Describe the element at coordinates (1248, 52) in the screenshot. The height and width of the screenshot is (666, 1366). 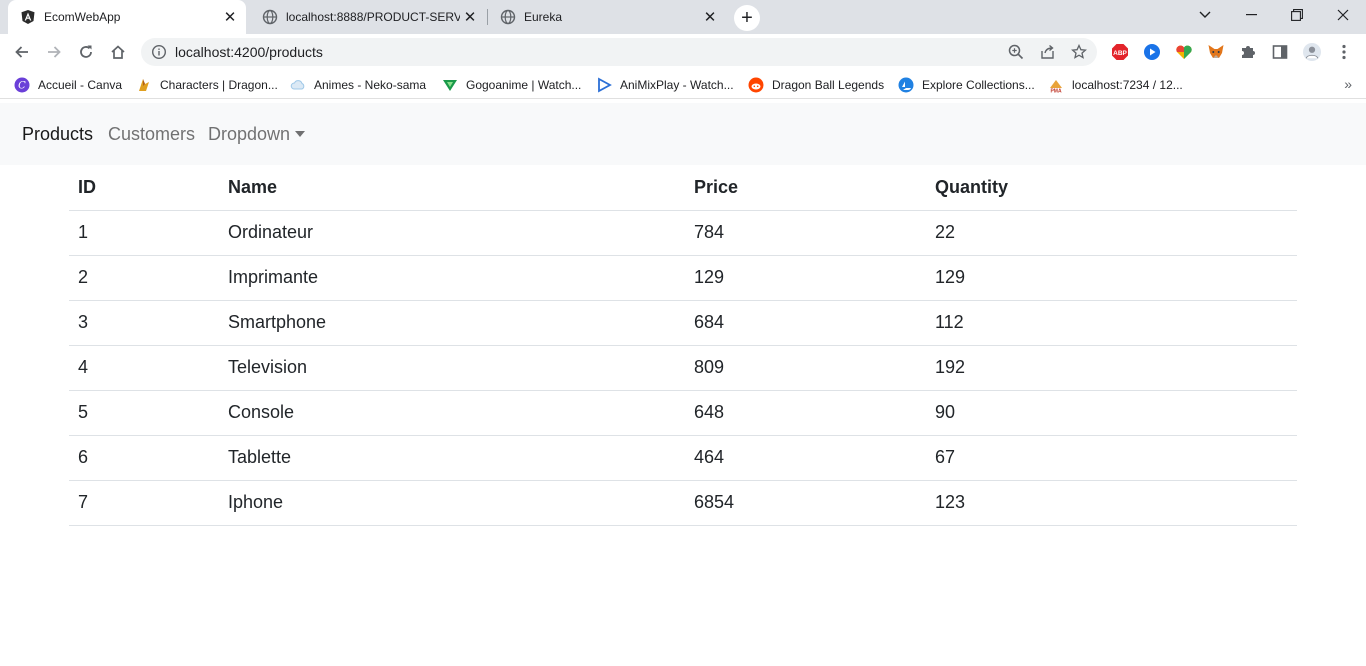
I see `extensions-puzzle-icon` at that location.